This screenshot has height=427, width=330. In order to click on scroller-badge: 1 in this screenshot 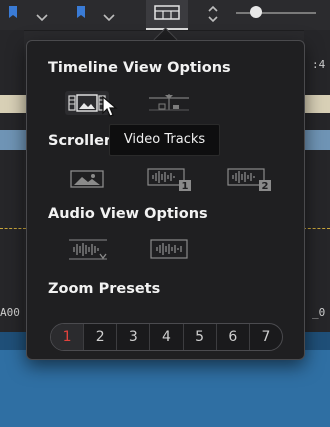, I will do `click(185, 186)`.